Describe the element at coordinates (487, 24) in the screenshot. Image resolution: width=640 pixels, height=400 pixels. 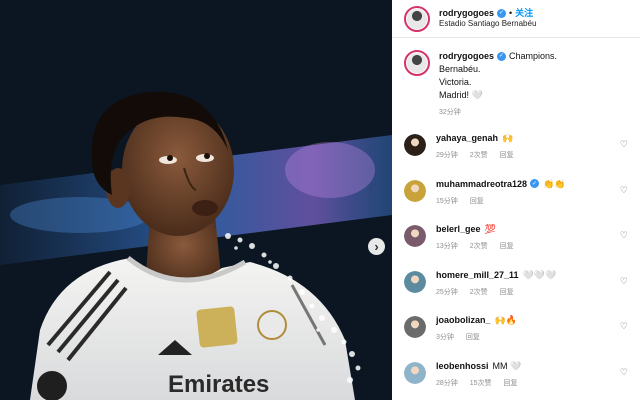
I see `location-link: Estadio Santiago Bernabéu` at that location.